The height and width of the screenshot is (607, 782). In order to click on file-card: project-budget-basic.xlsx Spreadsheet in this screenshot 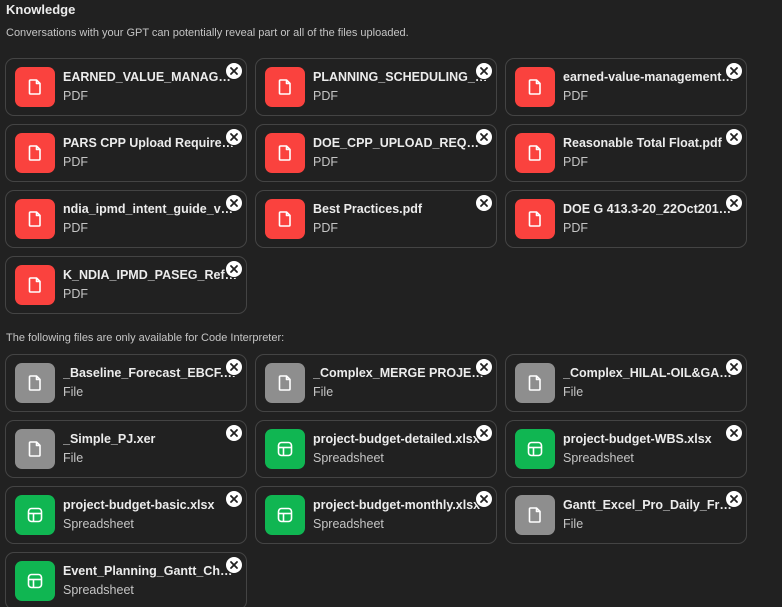, I will do `click(126, 515)`.